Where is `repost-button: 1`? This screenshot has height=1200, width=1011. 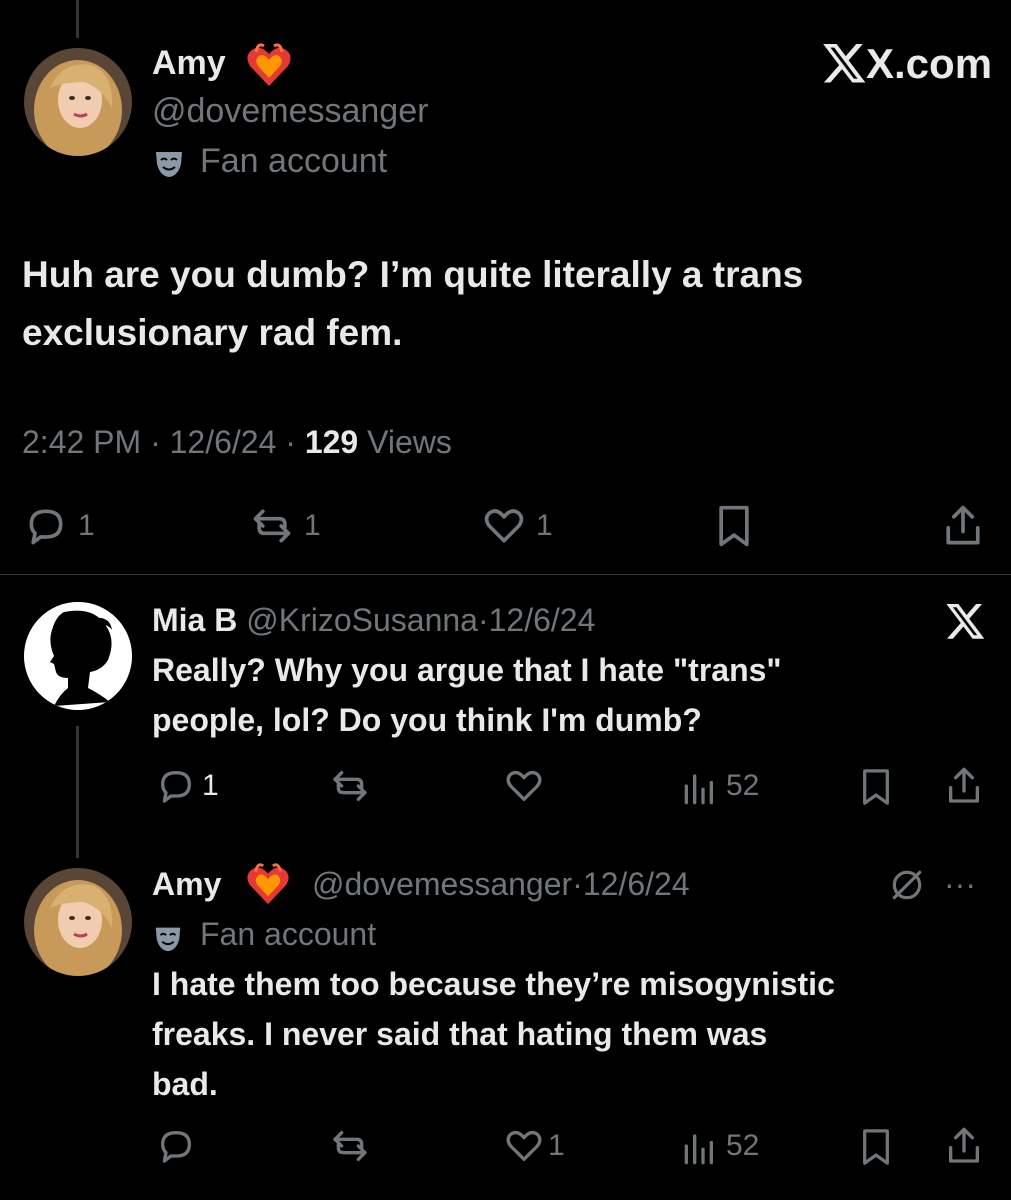
repost-button: 1 is located at coordinates (285, 526).